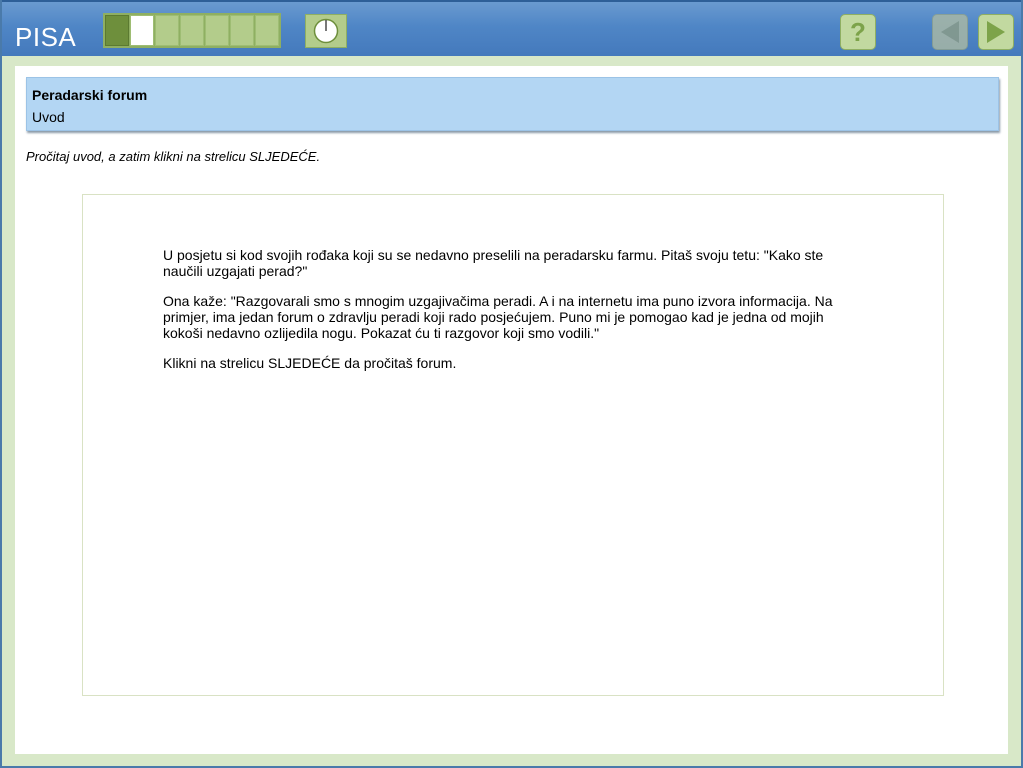  I want to click on timer-button, so click(326, 31).